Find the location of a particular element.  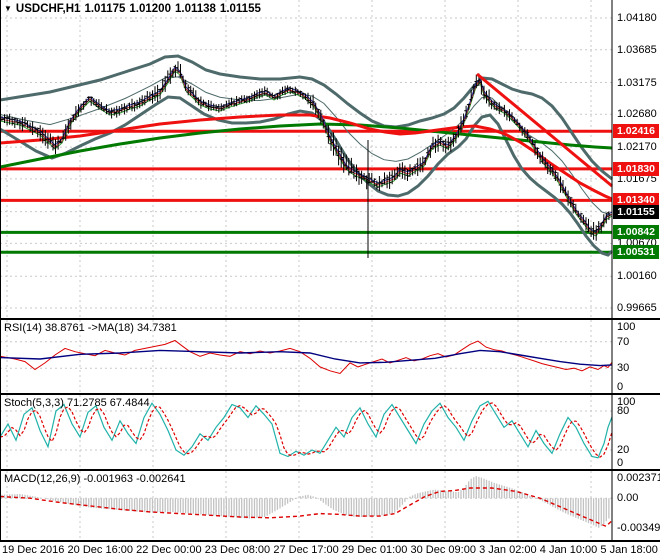

ohlc-low: 1.01138 is located at coordinates (195, 9).